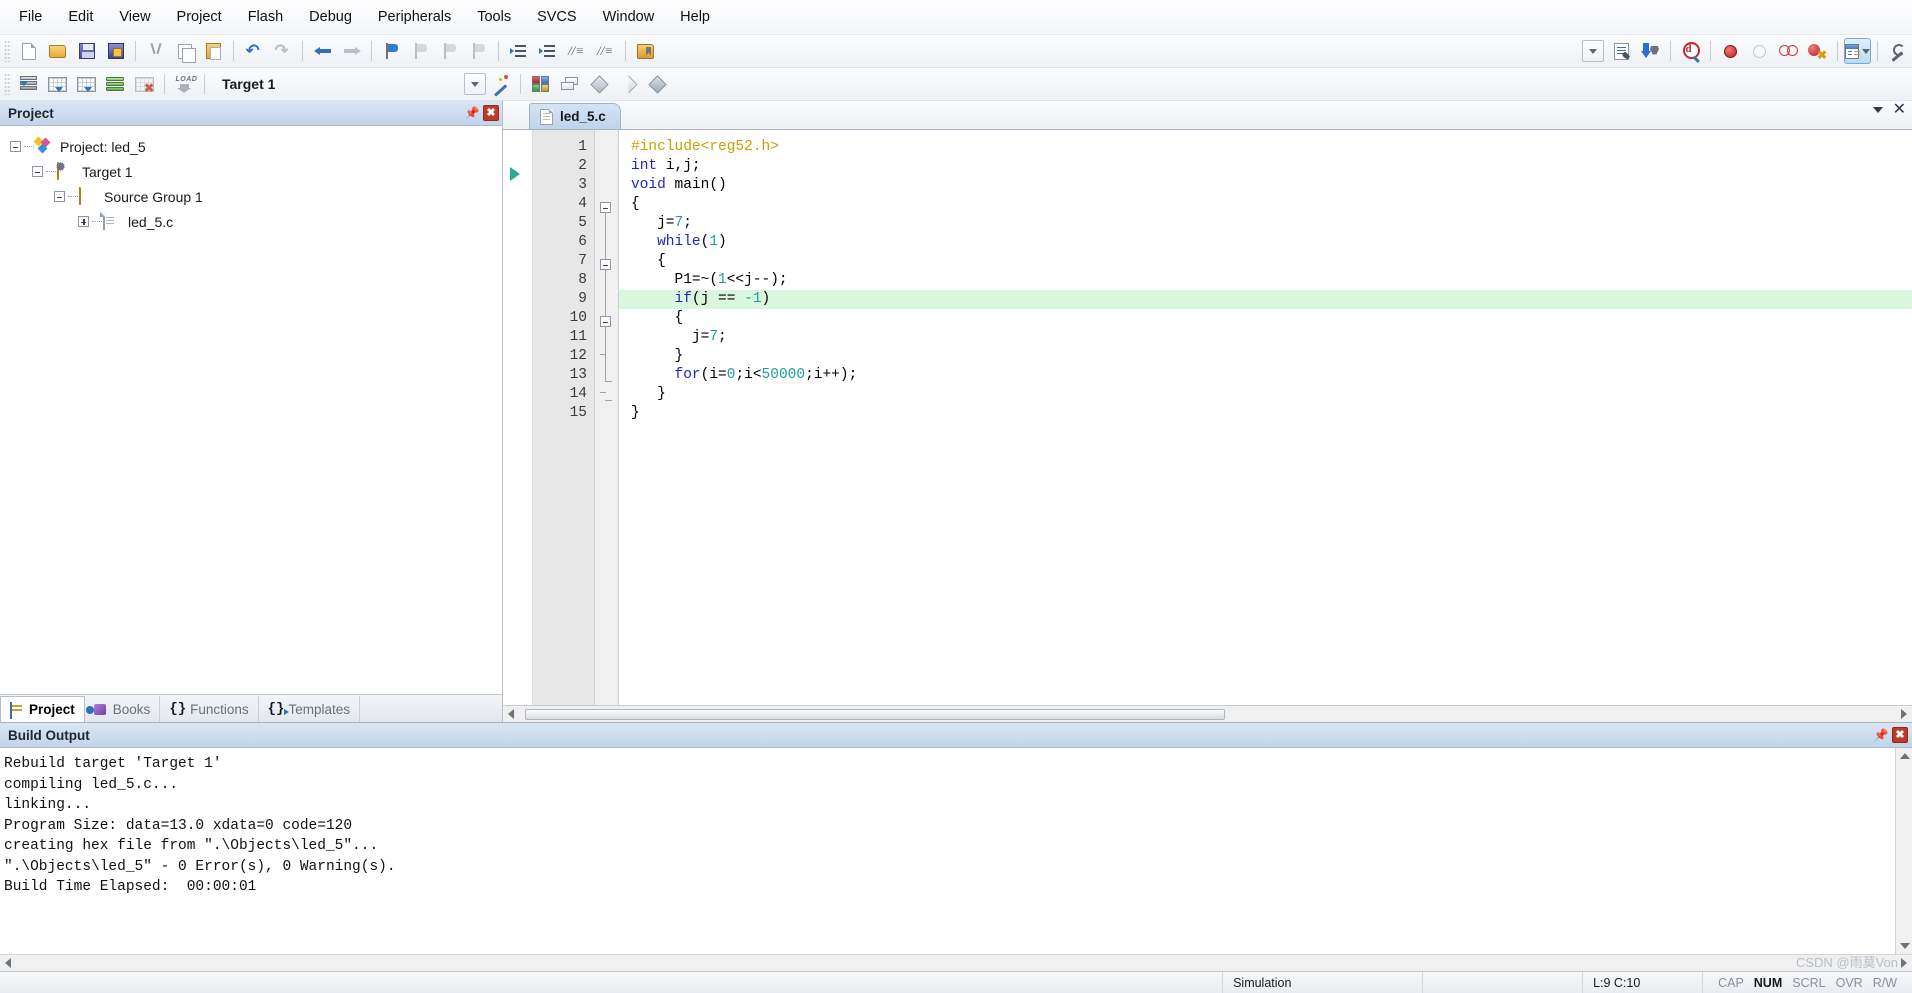 The height and width of the screenshot is (993, 1912). Describe the element at coordinates (199, 17) in the screenshot. I see `menu-item-project: Project` at that location.